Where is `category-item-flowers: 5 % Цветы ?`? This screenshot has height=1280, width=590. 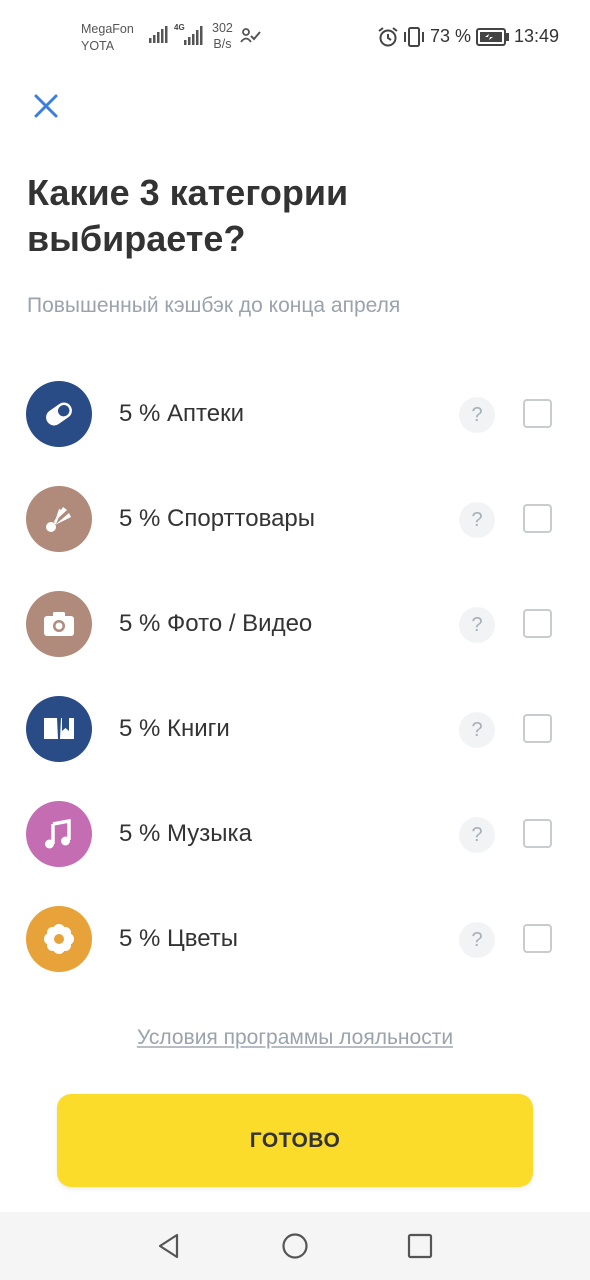 category-item-flowers: 5 % Цветы ? is located at coordinates (295, 937).